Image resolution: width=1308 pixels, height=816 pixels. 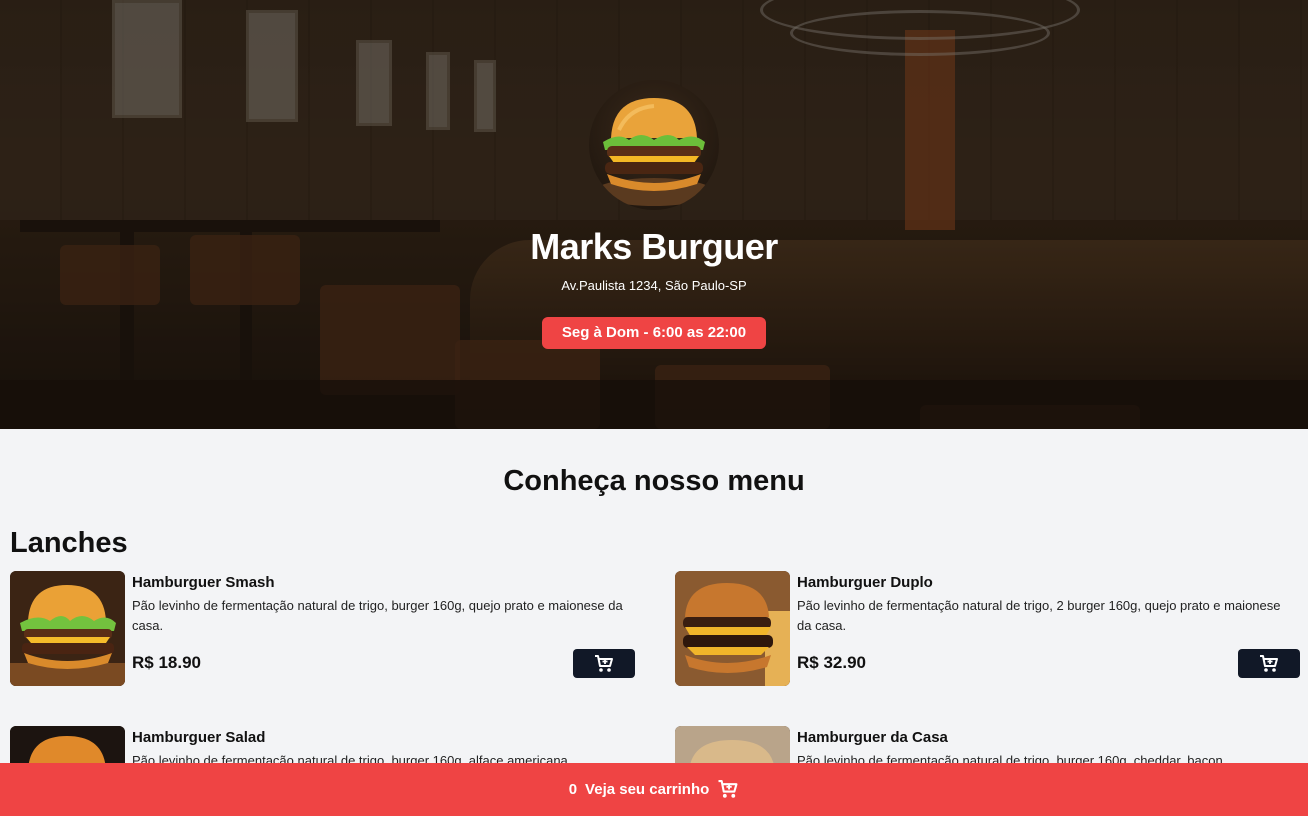 I want to click on opening-hours-badge: Seg à Dom - 6:00 as 22:00, so click(x=654, y=333).